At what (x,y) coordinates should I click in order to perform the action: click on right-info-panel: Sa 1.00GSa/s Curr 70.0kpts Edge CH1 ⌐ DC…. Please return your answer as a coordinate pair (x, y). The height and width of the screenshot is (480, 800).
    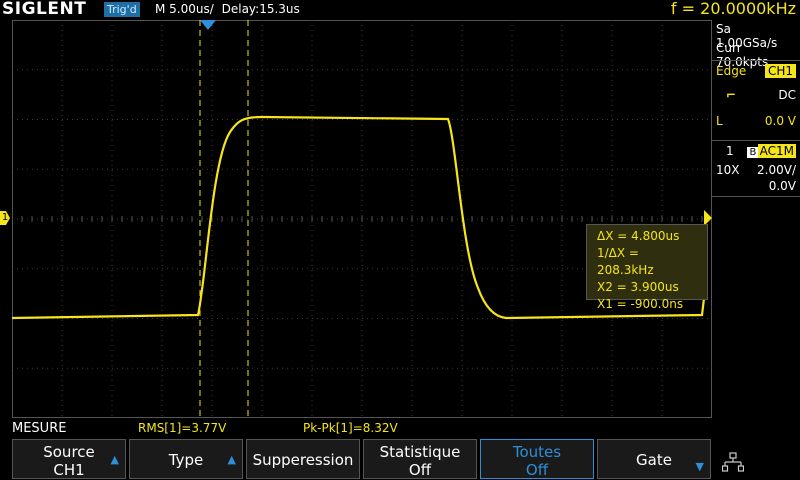
    Looking at the image, I should click on (756, 230).